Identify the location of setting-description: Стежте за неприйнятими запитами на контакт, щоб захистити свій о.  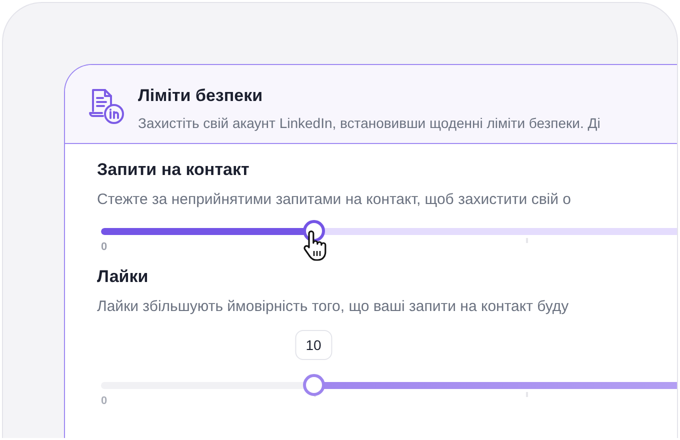
(334, 199).